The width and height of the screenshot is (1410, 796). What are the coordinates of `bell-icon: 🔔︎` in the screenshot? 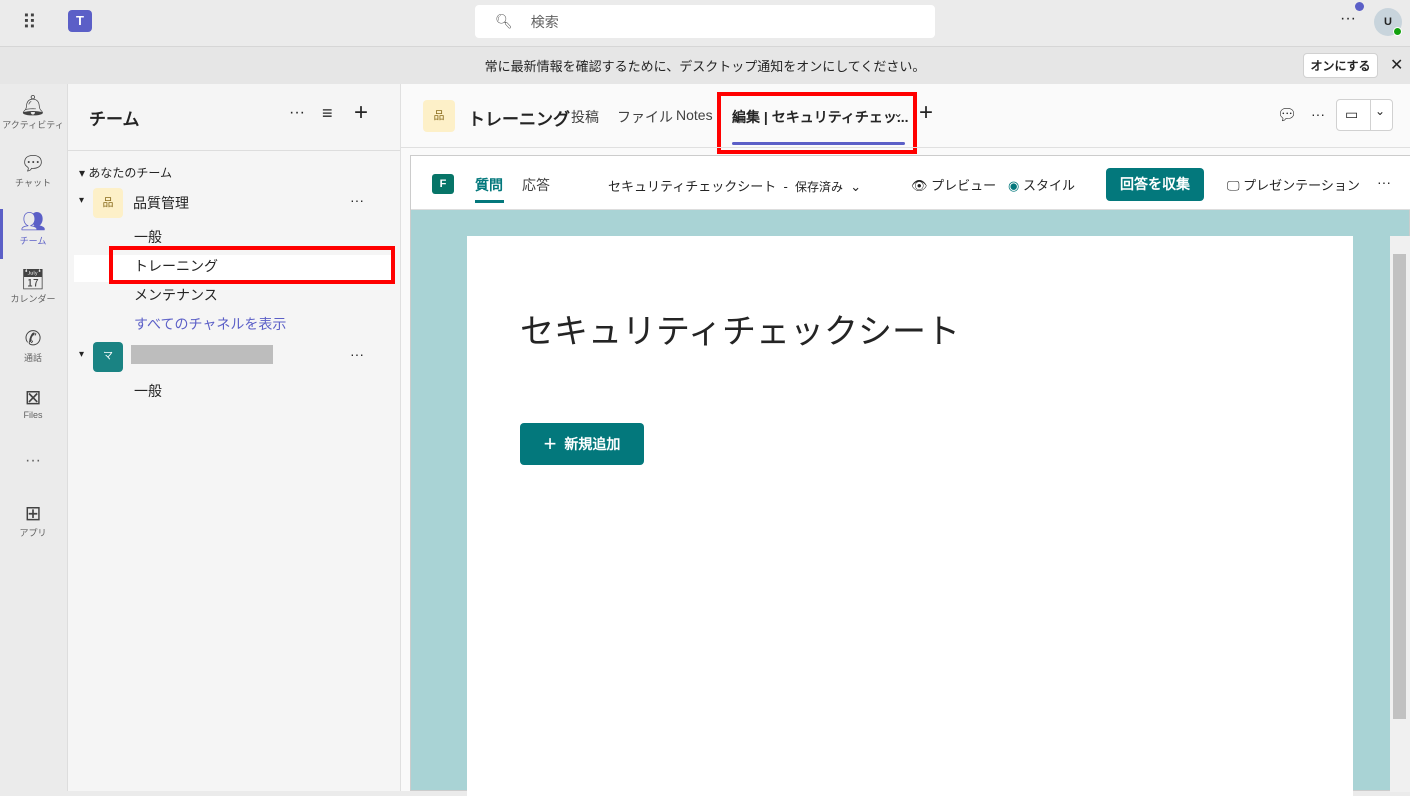 It's located at (33, 106).